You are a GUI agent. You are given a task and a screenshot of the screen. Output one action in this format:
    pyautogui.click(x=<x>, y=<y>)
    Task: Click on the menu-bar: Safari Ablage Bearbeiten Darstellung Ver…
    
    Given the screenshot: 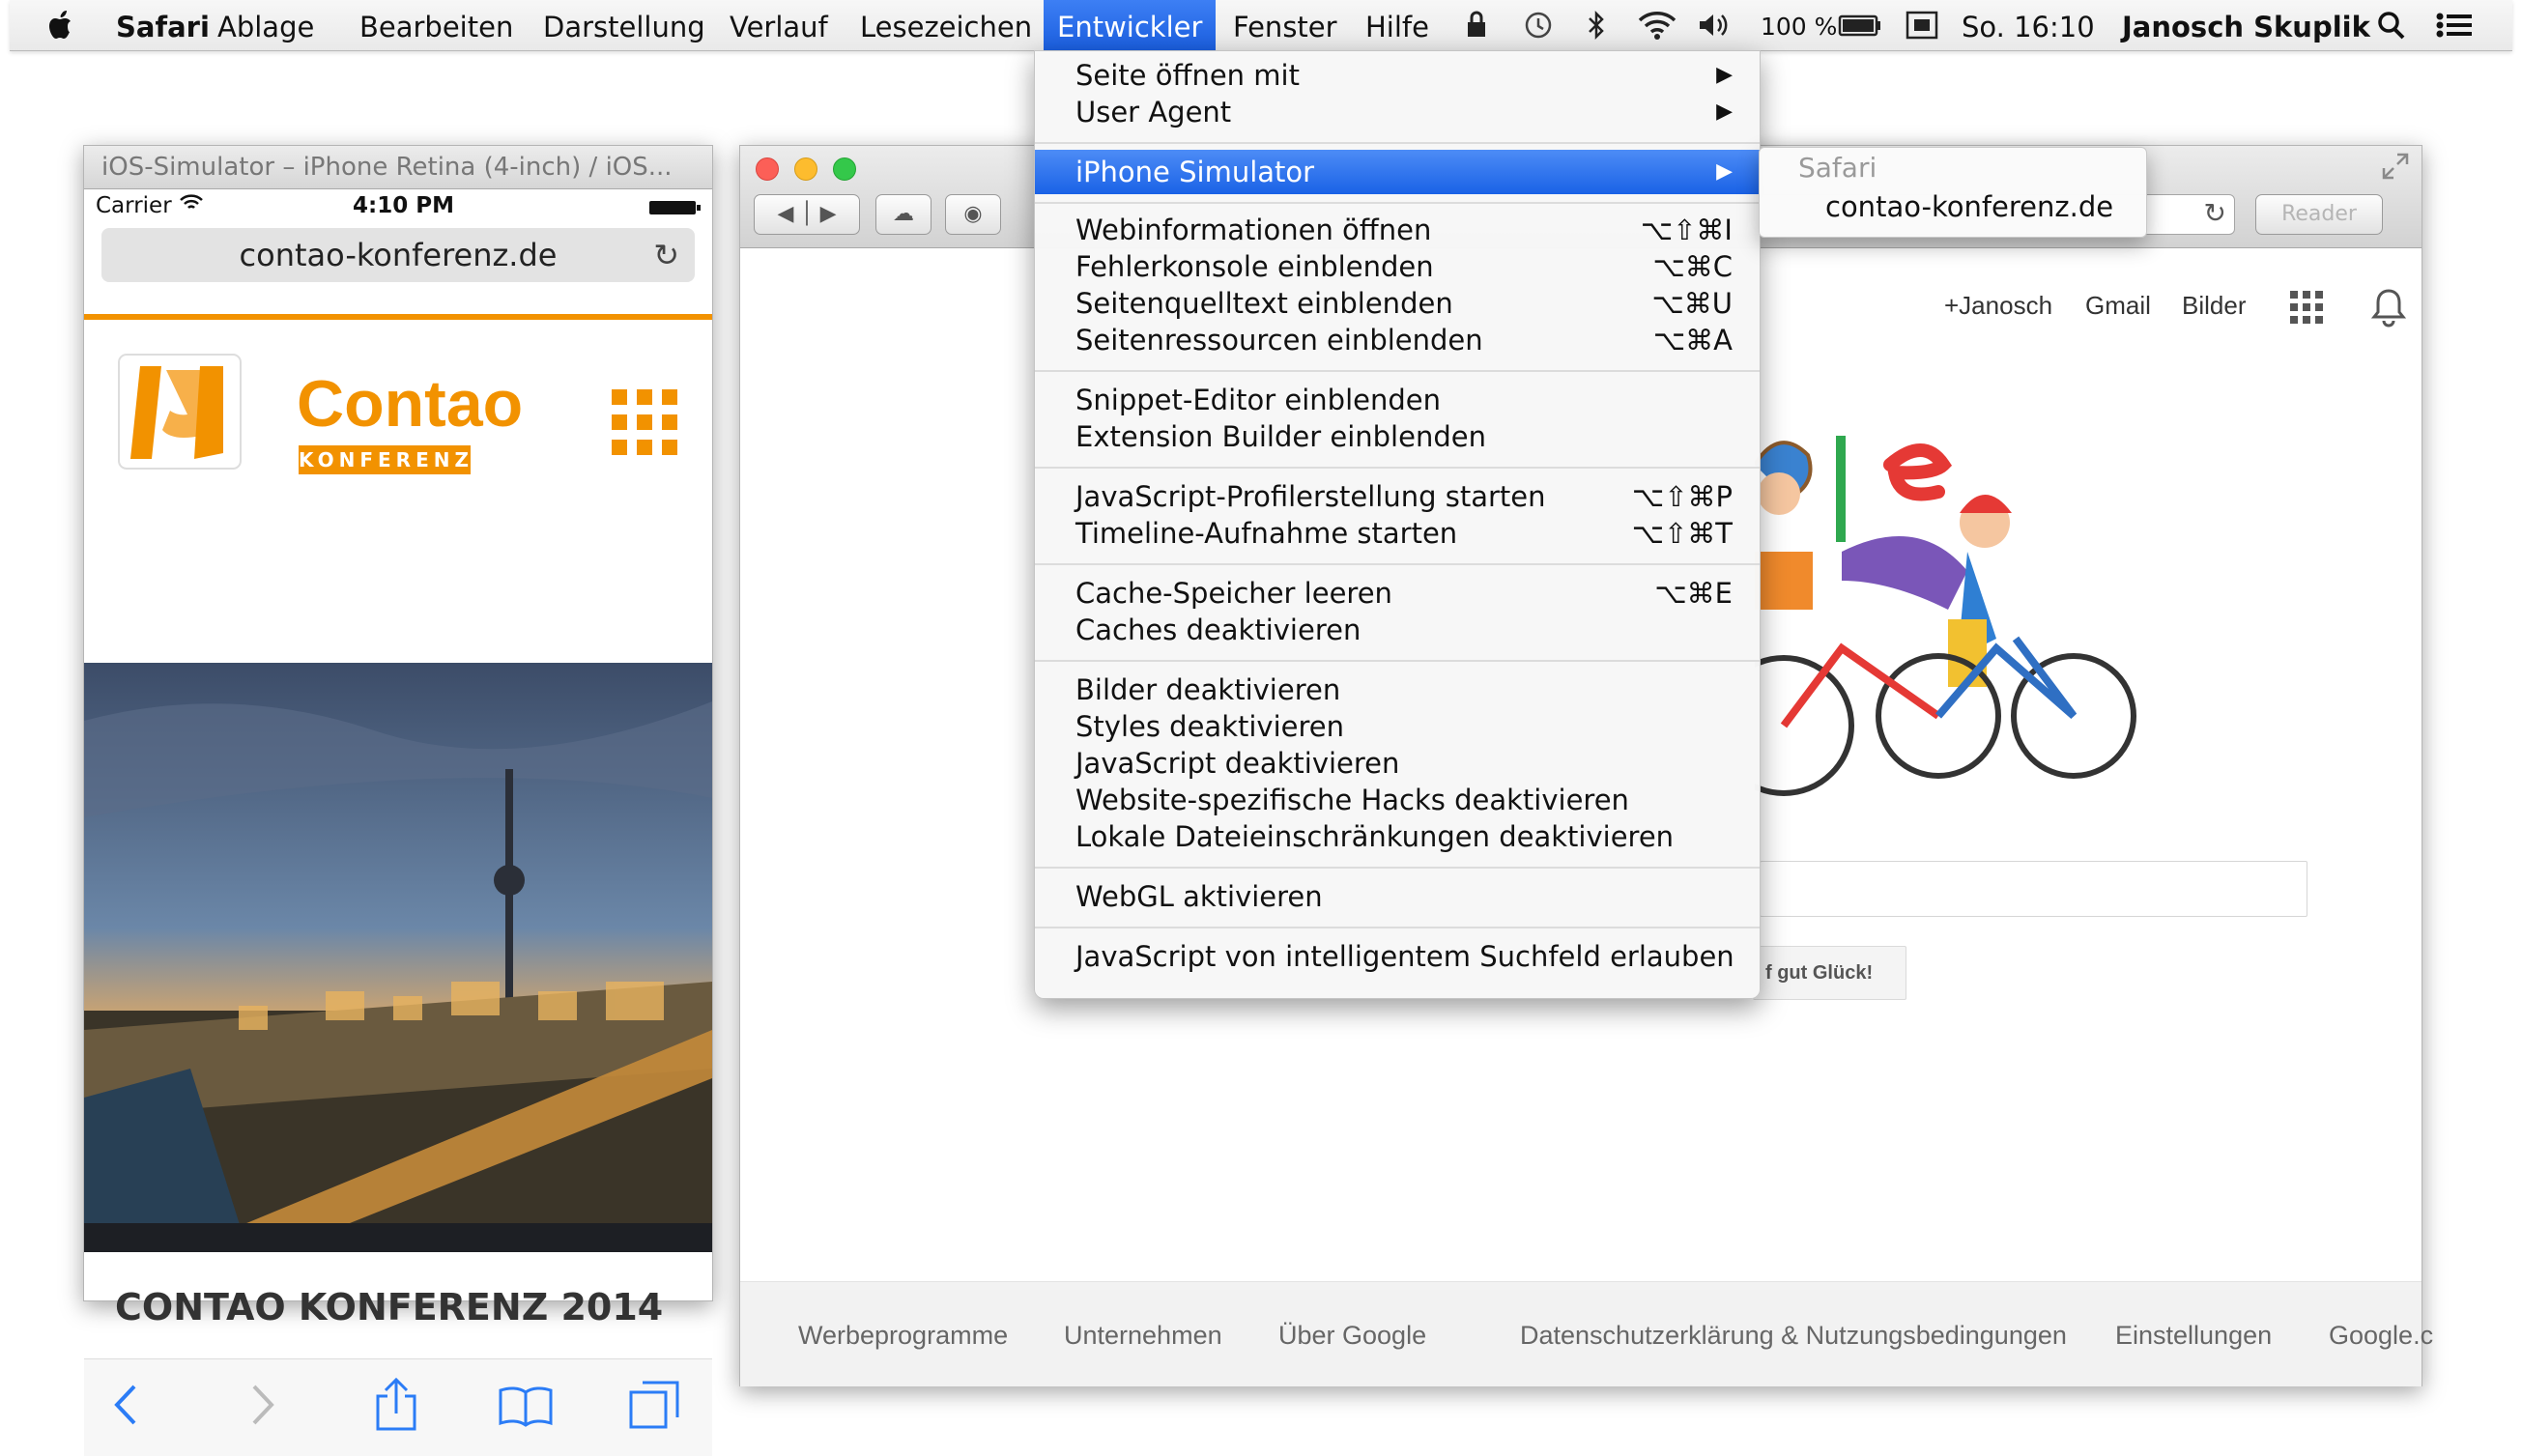 What is the action you would take?
    pyautogui.click(x=1261, y=26)
    